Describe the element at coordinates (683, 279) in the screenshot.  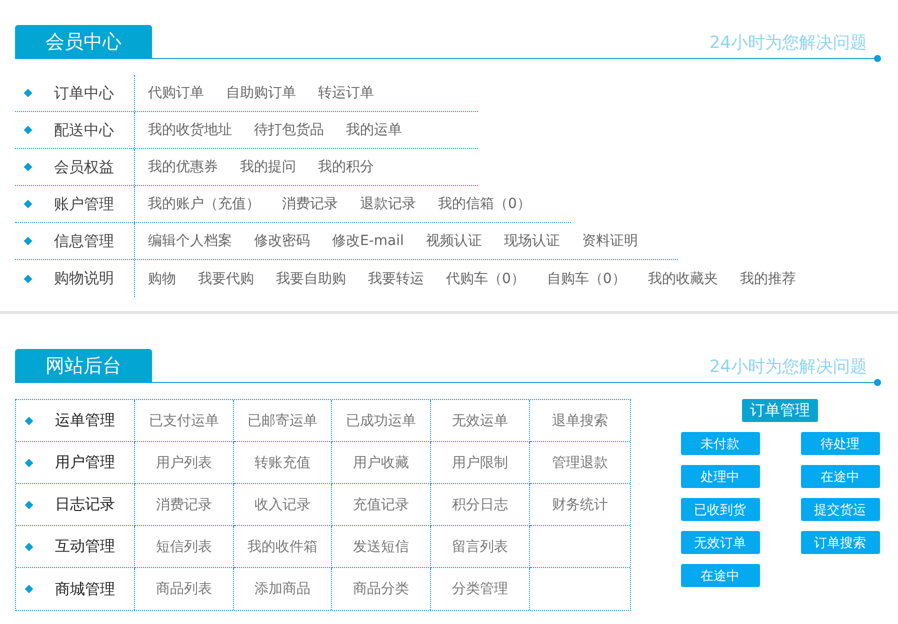
I see `menu-link: 我的收藏夹` at that location.